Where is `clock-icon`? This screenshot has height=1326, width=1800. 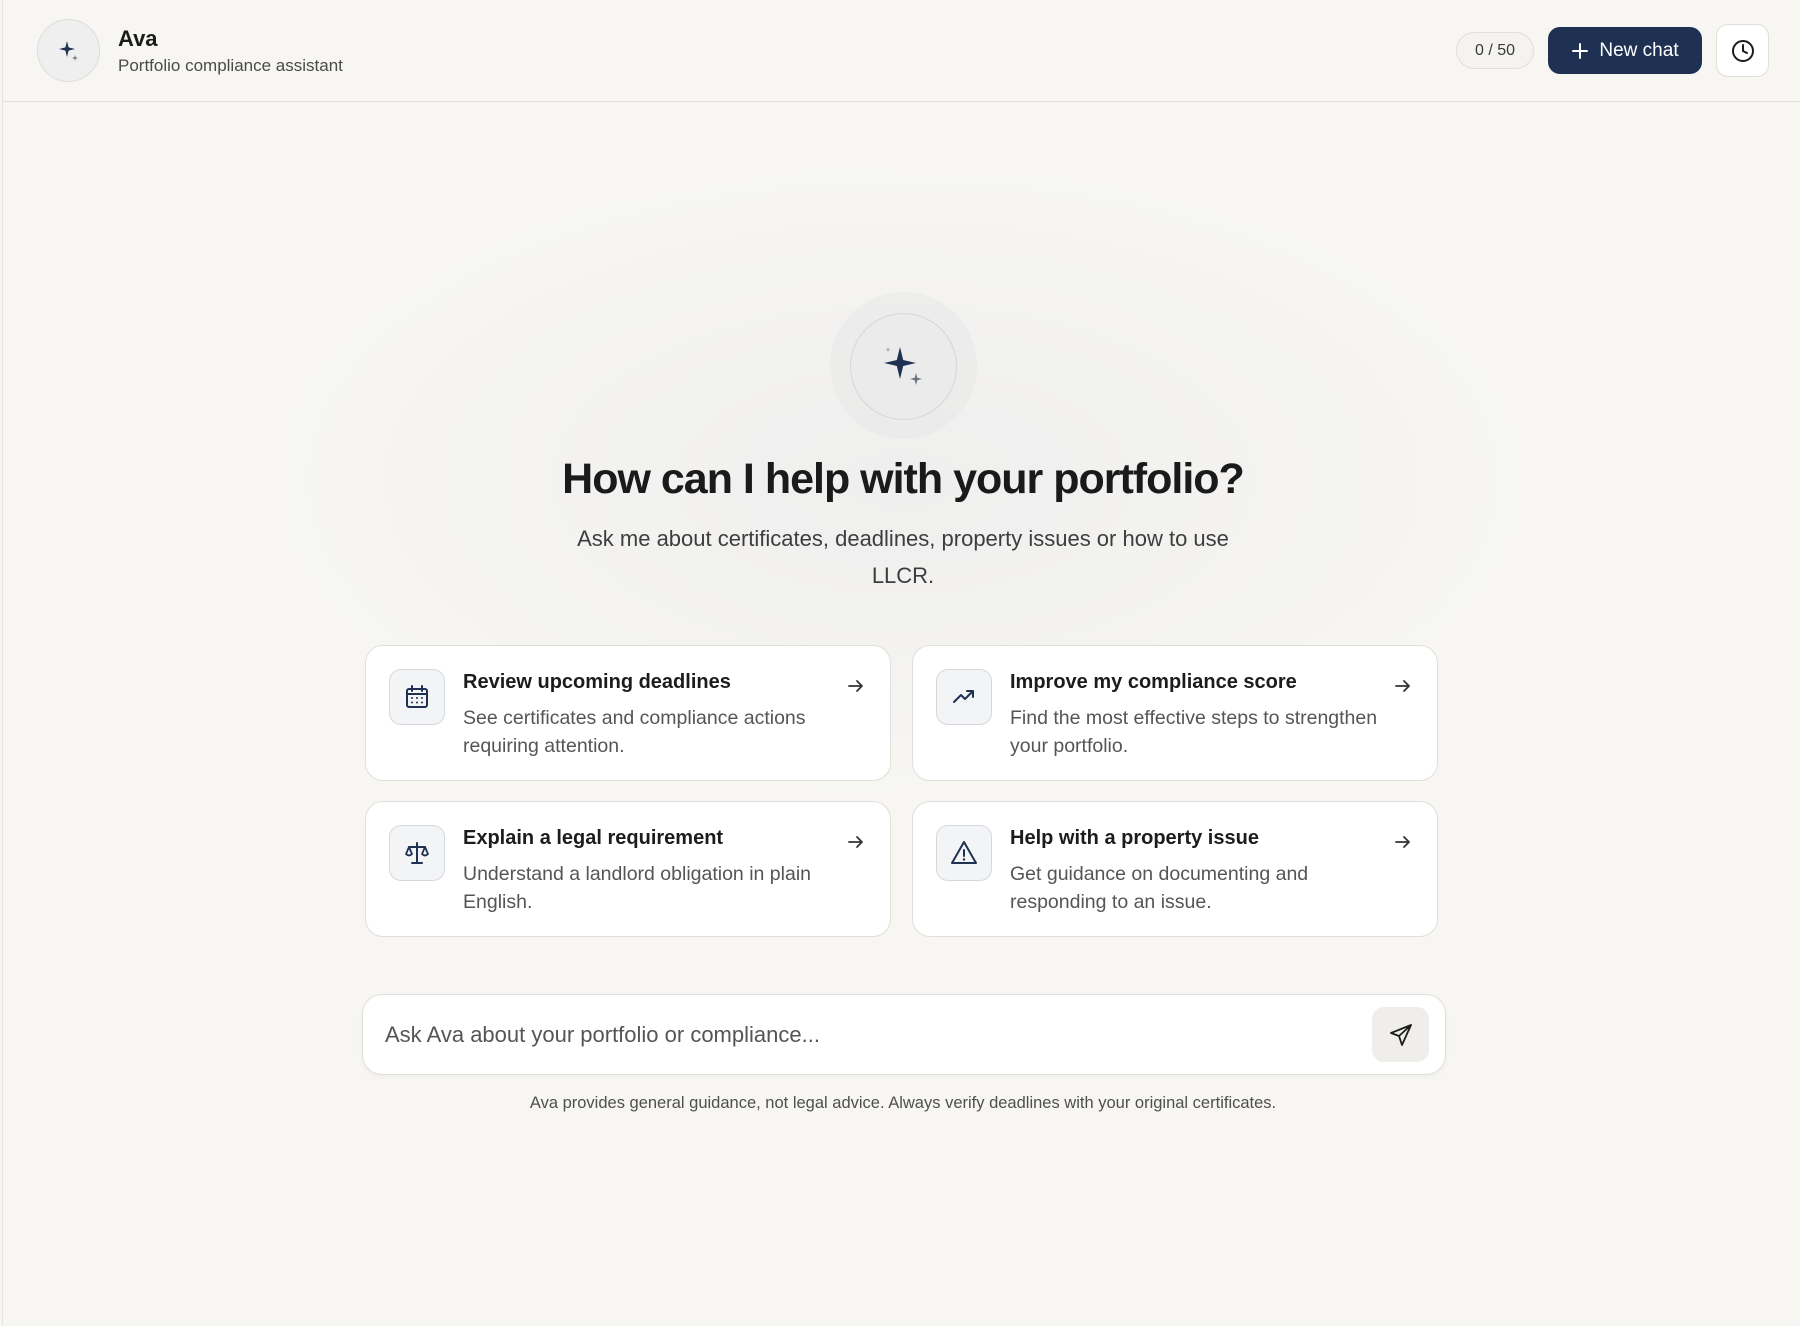 clock-icon is located at coordinates (1742, 50).